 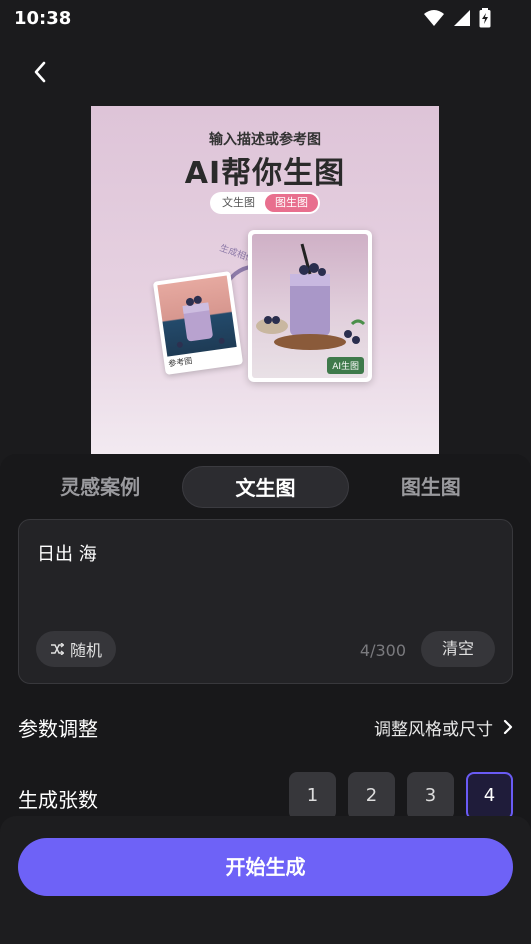 I want to click on footer: 开始生成, so click(x=265, y=880).